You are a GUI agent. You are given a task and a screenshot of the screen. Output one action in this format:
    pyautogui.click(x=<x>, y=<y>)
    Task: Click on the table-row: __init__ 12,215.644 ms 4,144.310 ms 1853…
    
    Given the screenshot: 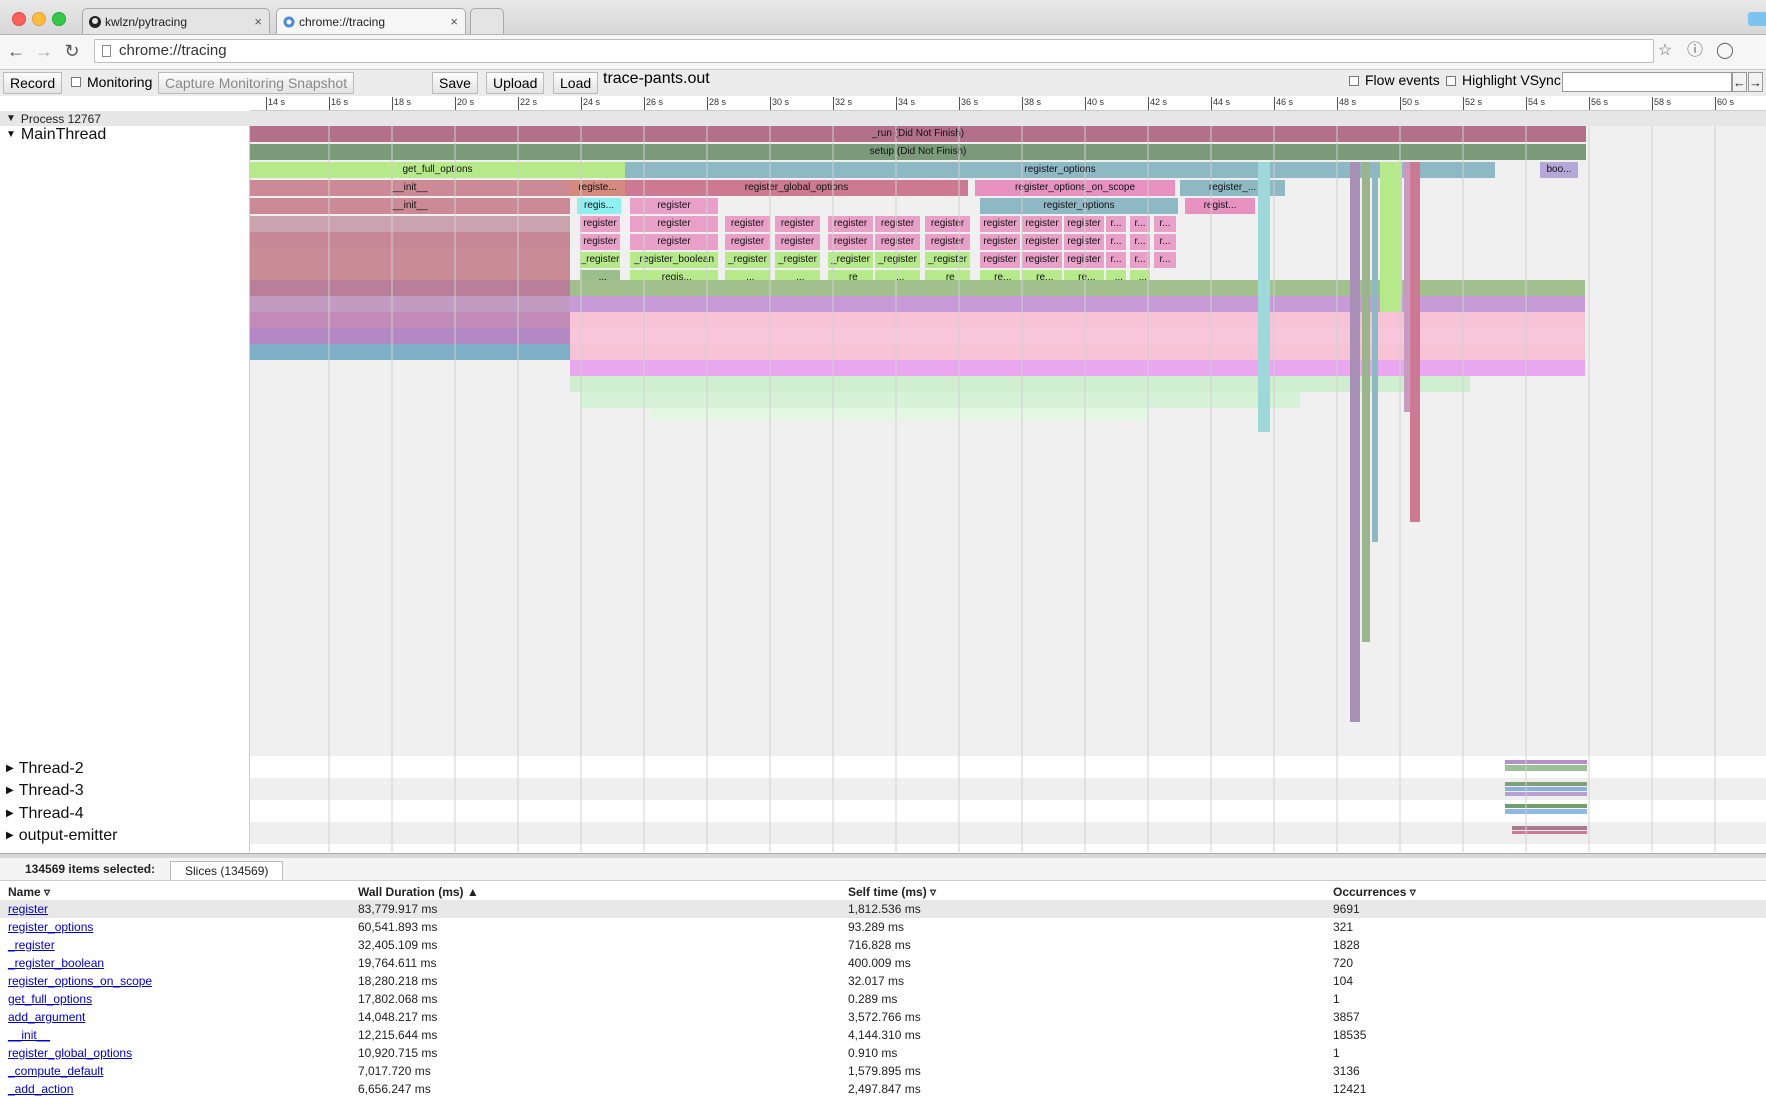 What is the action you would take?
    pyautogui.click(x=883, y=1035)
    